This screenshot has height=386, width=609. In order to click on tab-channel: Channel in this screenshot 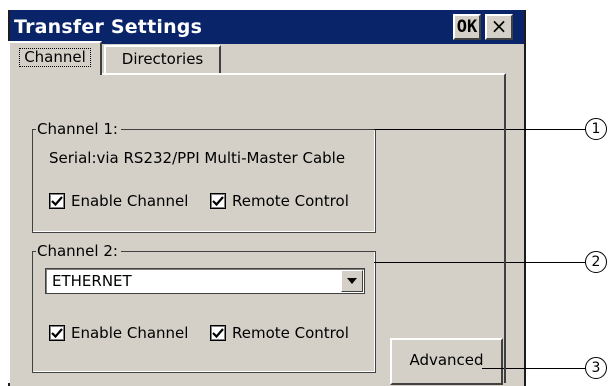, I will do `click(55, 58)`.